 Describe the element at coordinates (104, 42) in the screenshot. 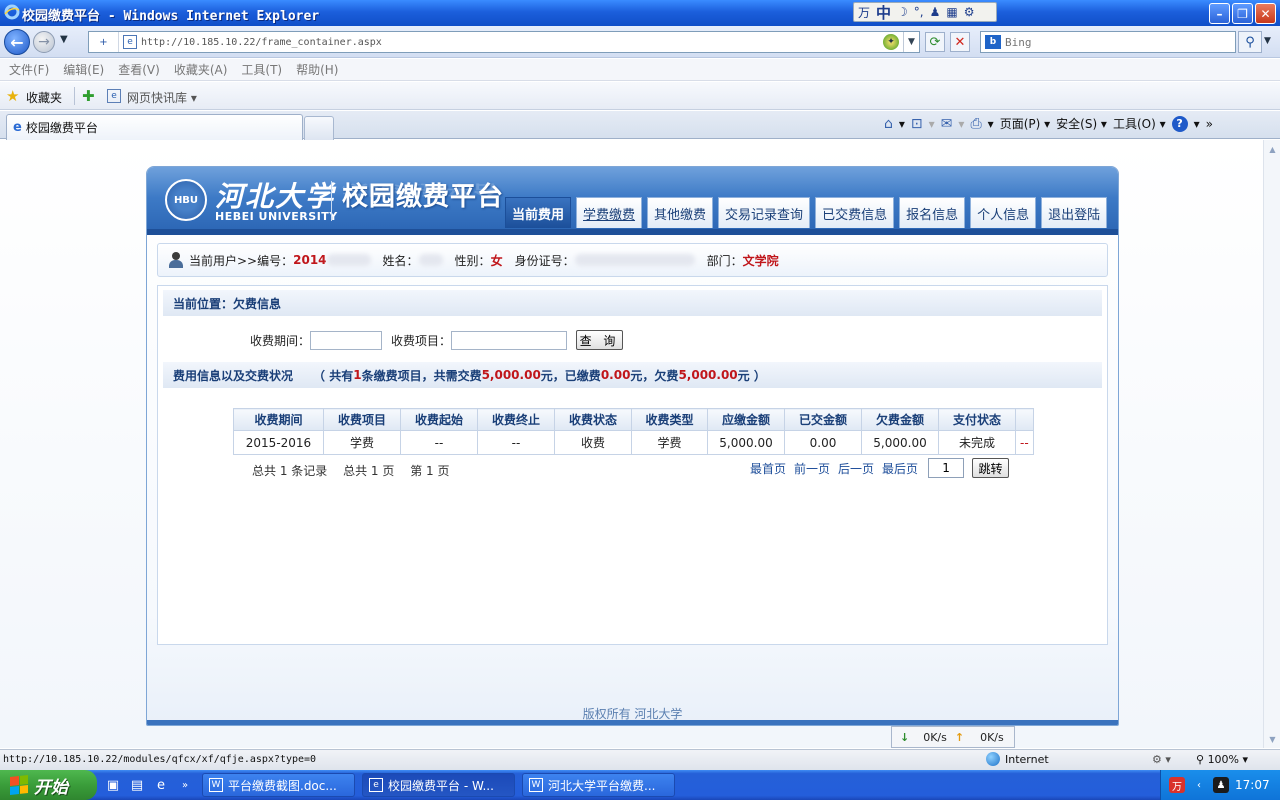

I see `add-tab-icon: +` at that location.